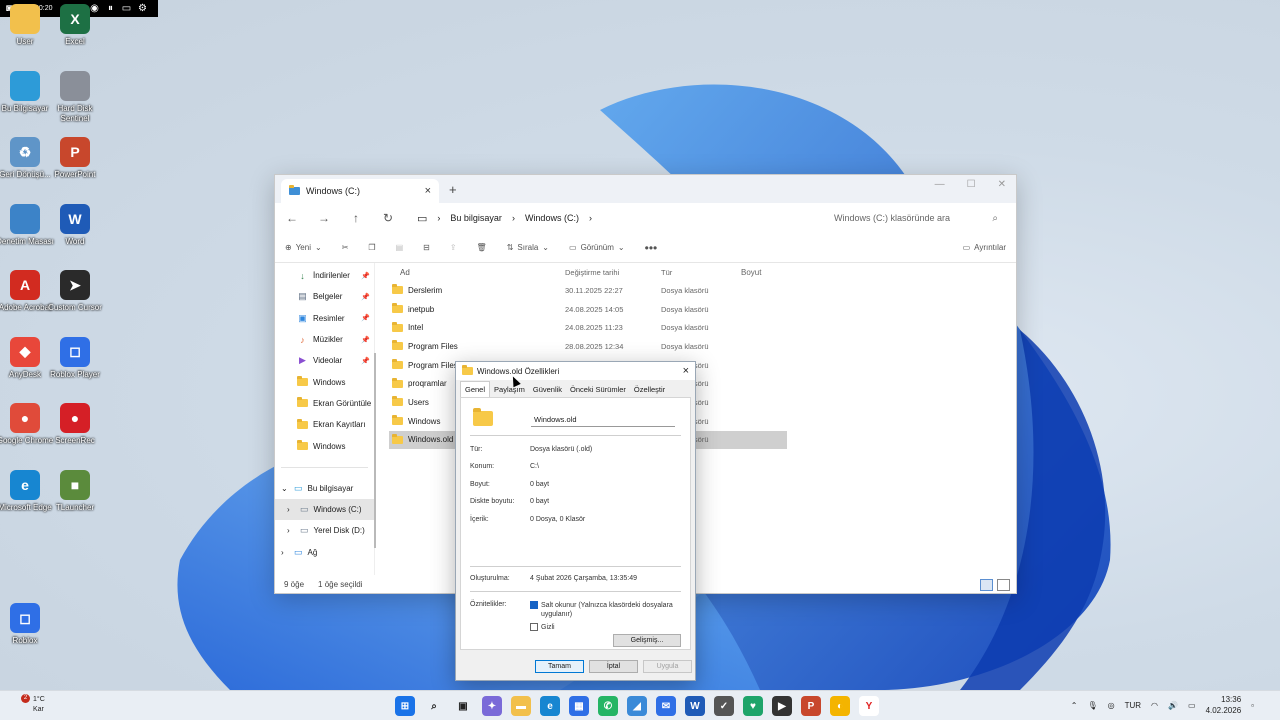 The height and width of the screenshot is (720, 1280). What do you see at coordinates (702, 290) in the screenshot?
I see `table-row: Derslerim 30.11.2025 22:27 Dosya klasörü` at bounding box center [702, 290].